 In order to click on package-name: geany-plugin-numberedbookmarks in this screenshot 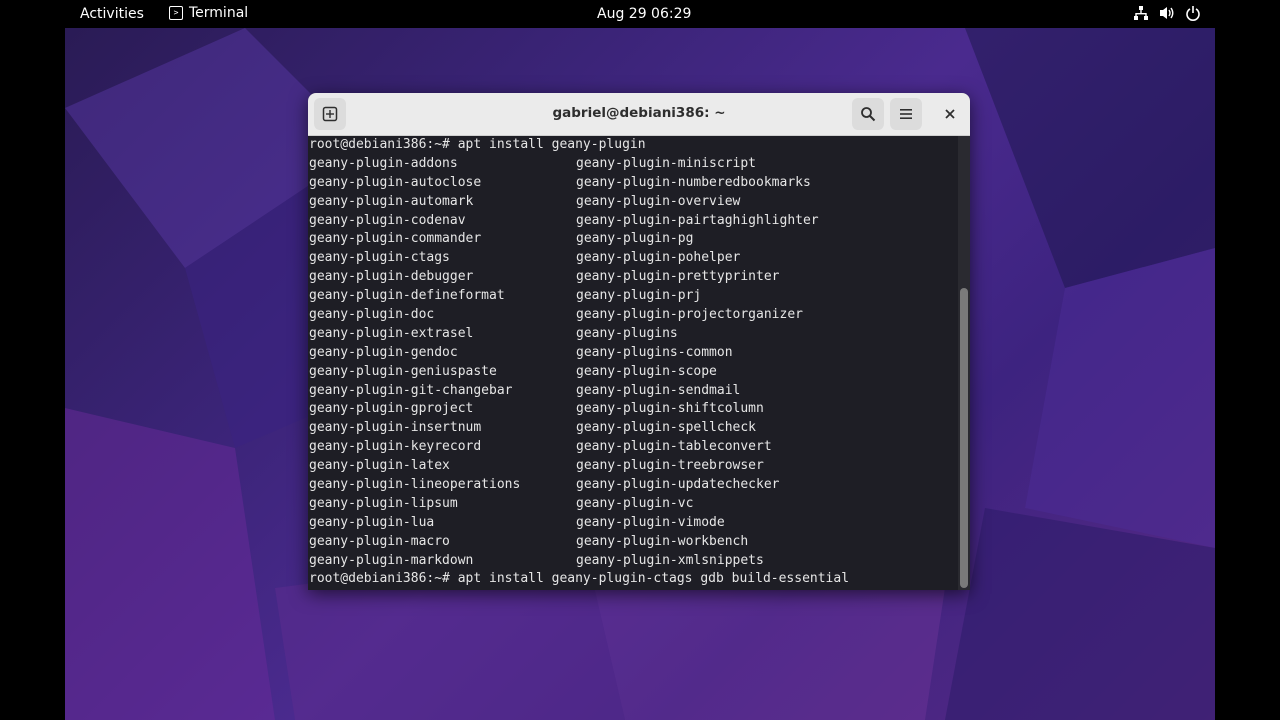, I will do `click(693, 182)`.